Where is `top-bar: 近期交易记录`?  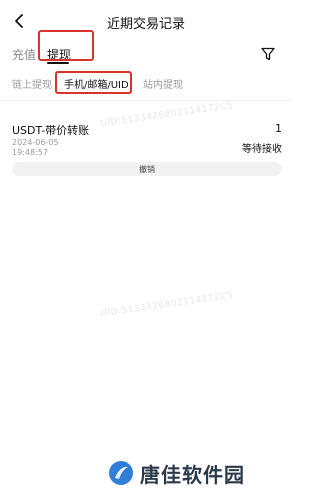
top-bar: 近期交易记录 is located at coordinates (146, 20).